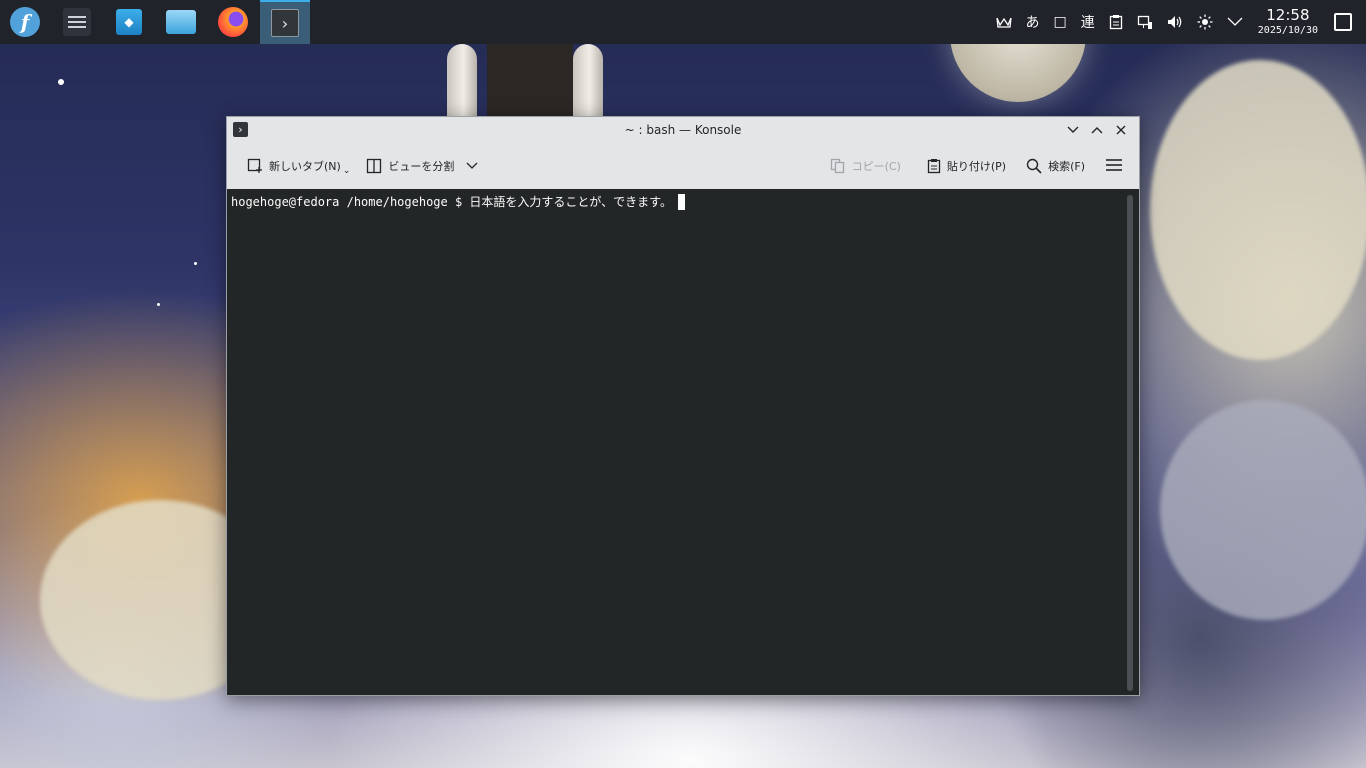  I want to click on firefox-launcher, so click(233, 22).